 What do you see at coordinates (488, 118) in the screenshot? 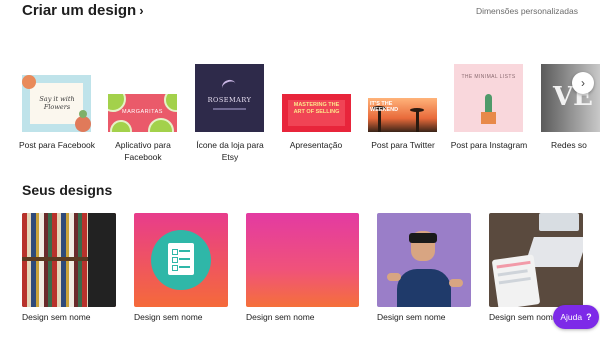
I see `flower-pot-icon` at bounding box center [488, 118].